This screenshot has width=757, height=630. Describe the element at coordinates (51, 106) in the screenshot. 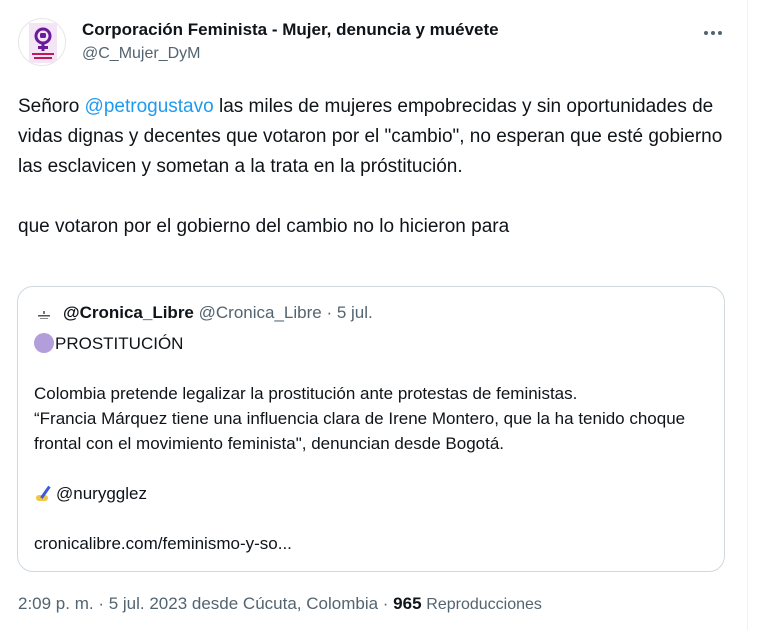

I see `tweet-text-prefix: Señoro` at that location.